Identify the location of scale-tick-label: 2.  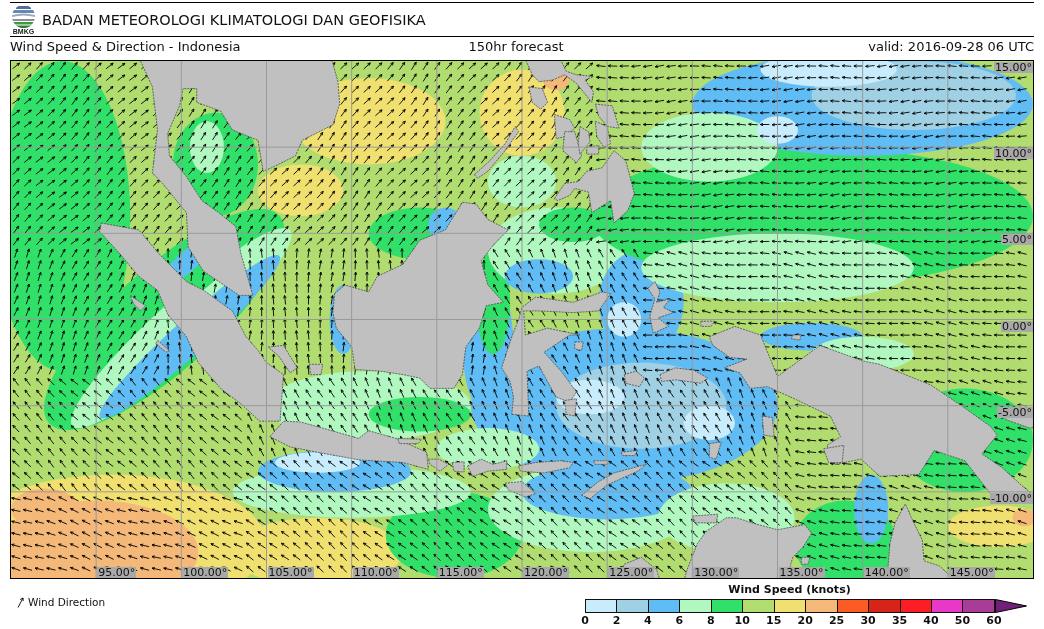
(616, 621).